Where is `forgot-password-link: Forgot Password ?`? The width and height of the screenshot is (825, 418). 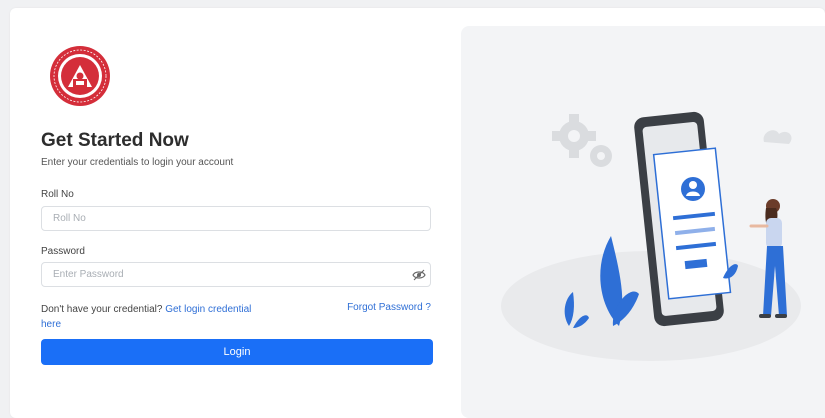 forgot-password-link: Forgot Password ? is located at coordinates (389, 307).